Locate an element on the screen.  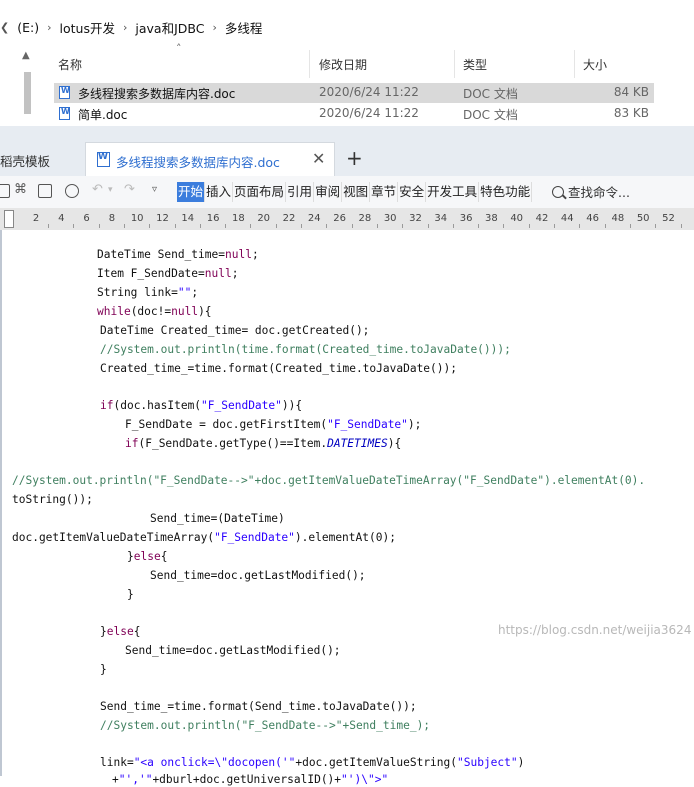
ruler-number: 46 is located at coordinates (592, 218).